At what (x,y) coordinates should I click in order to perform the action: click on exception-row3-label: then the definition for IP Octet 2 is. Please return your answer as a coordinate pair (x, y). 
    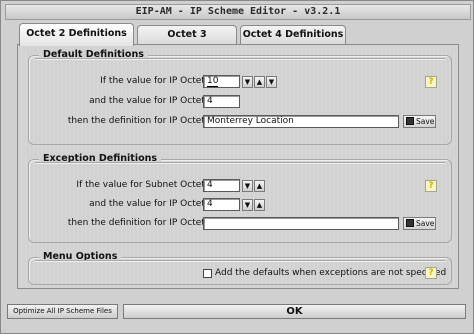
    Looking at the image, I should click on (146, 223).